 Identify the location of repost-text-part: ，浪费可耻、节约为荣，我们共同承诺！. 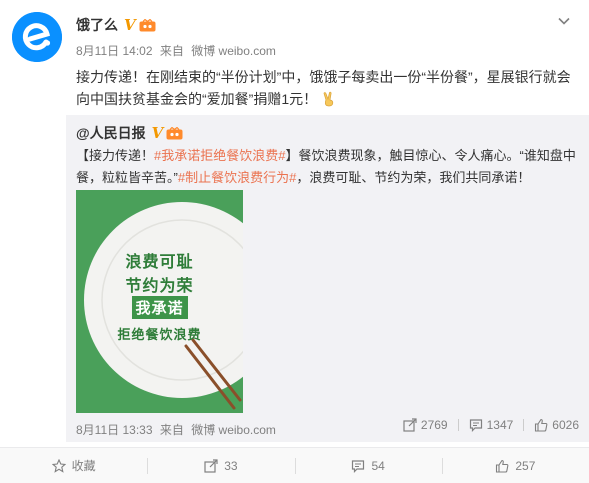
(413, 177).